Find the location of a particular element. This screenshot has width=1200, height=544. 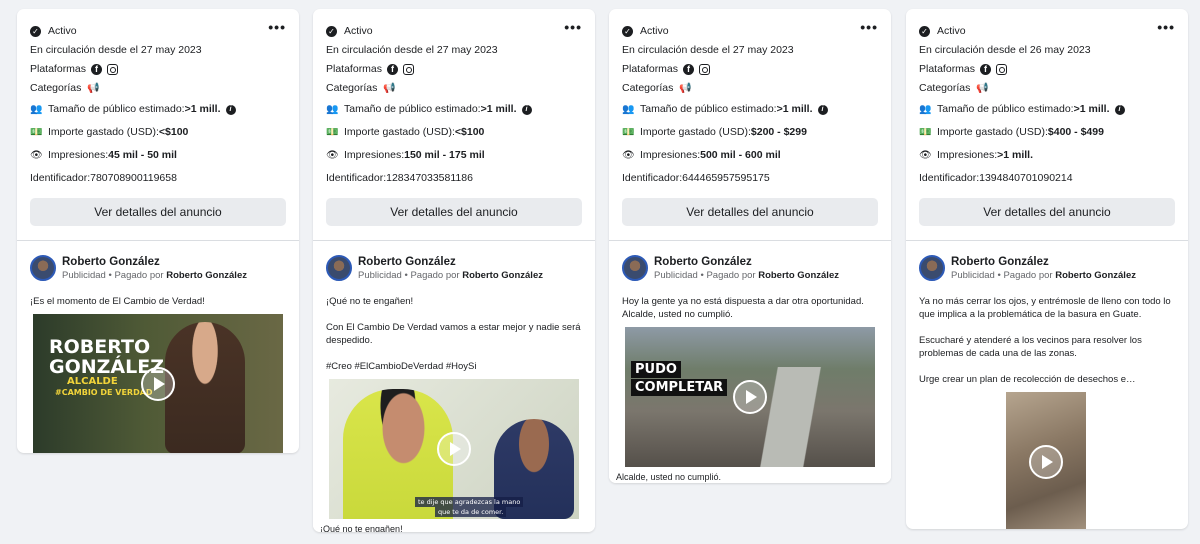

id-value: 128347033581186 is located at coordinates (429, 178).